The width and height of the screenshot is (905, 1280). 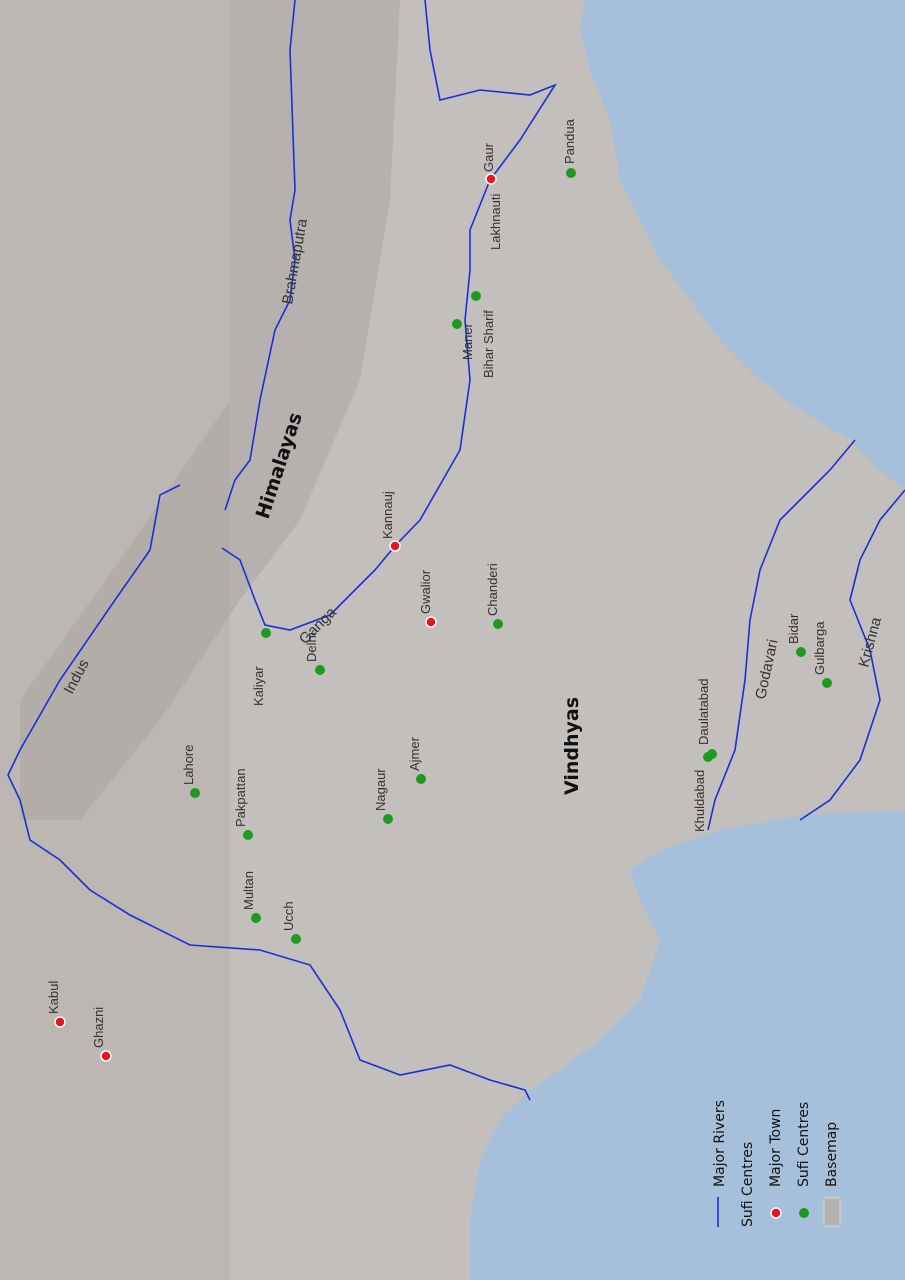 I want to click on place-lakhnauti-label: Lakhnauti, so click(x=495, y=222).